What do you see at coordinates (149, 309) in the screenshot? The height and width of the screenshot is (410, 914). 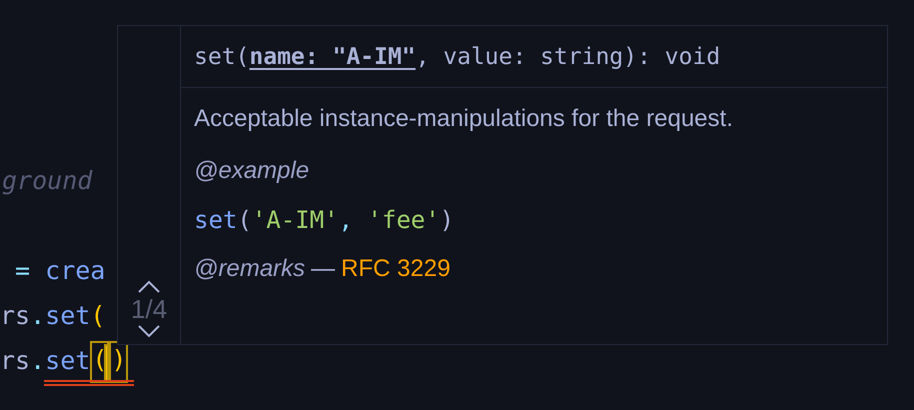 I see `overload-counter: 1/4` at bounding box center [149, 309].